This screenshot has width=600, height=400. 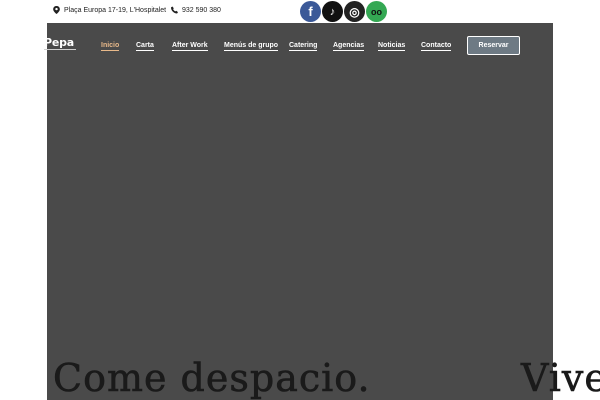 What do you see at coordinates (115, 10) in the screenshot?
I see `address-text: Plaça Europa 17-19, L'Hospitalet` at bounding box center [115, 10].